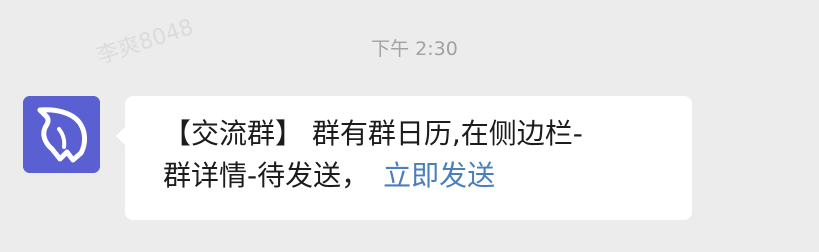 The height and width of the screenshot is (252, 819). I want to click on sender-avatar, so click(61, 134).